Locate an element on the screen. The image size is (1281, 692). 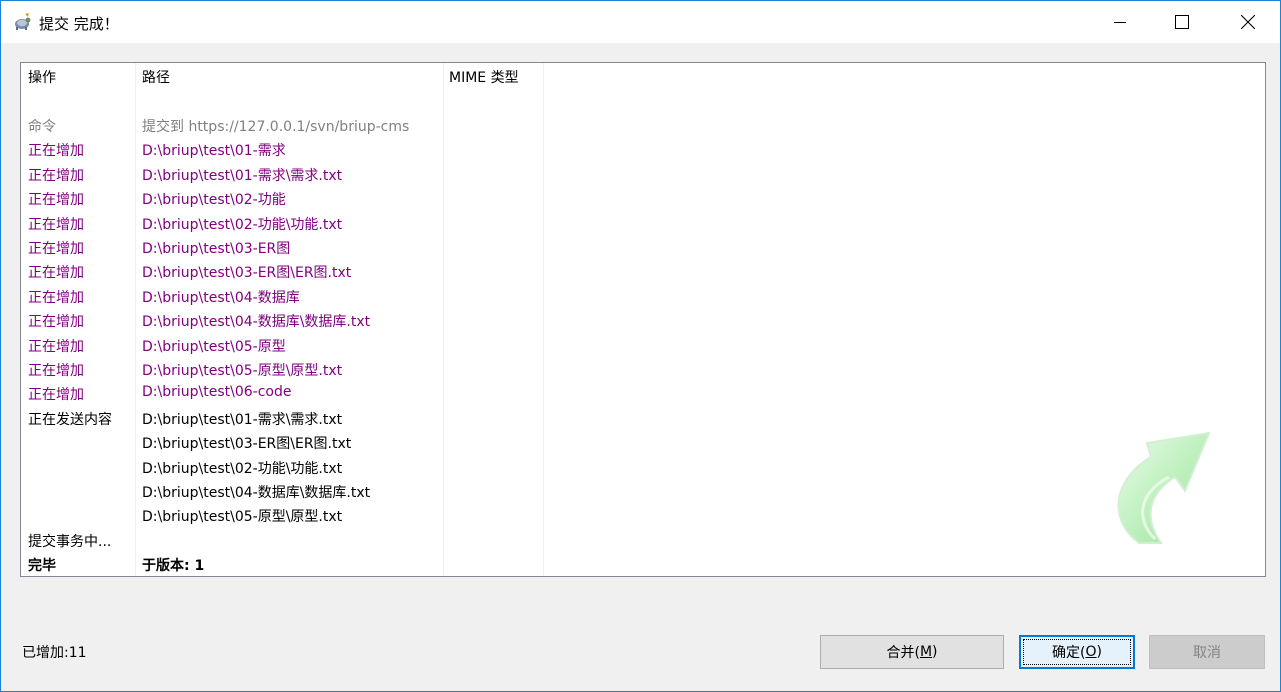
added-count-status: 已增加:11 is located at coordinates (54, 653).